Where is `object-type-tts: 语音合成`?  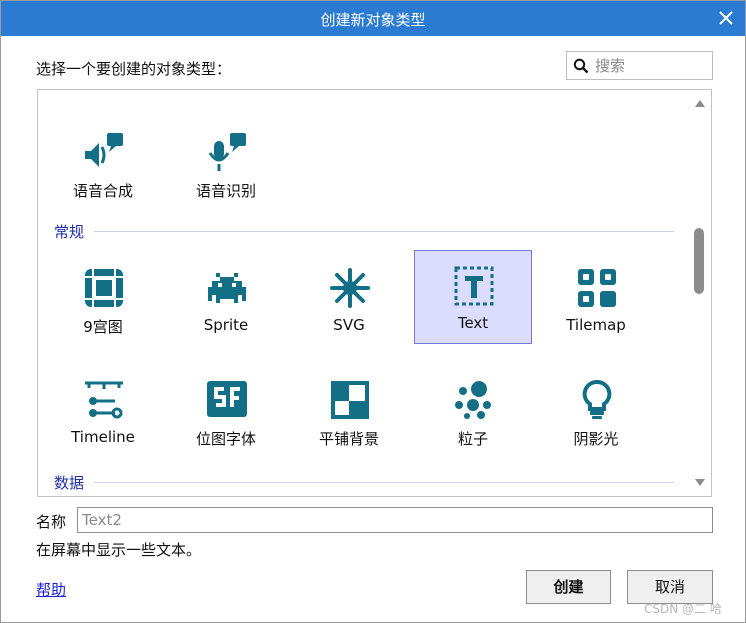 object-type-tts: 语音合成 is located at coordinates (103, 163).